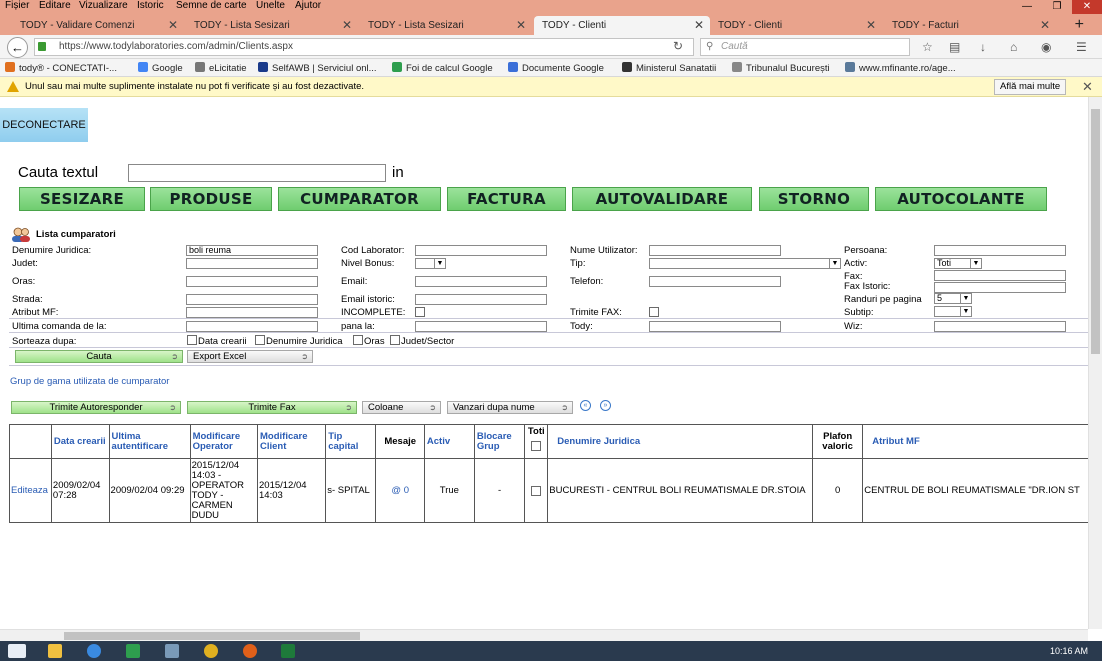 Image resolution: width=1102 pixels, height=661 pixels. What do you see at coordinates (172, 651) in the screenshot?
I see `photos-icon` at bounding box center [172, 651].